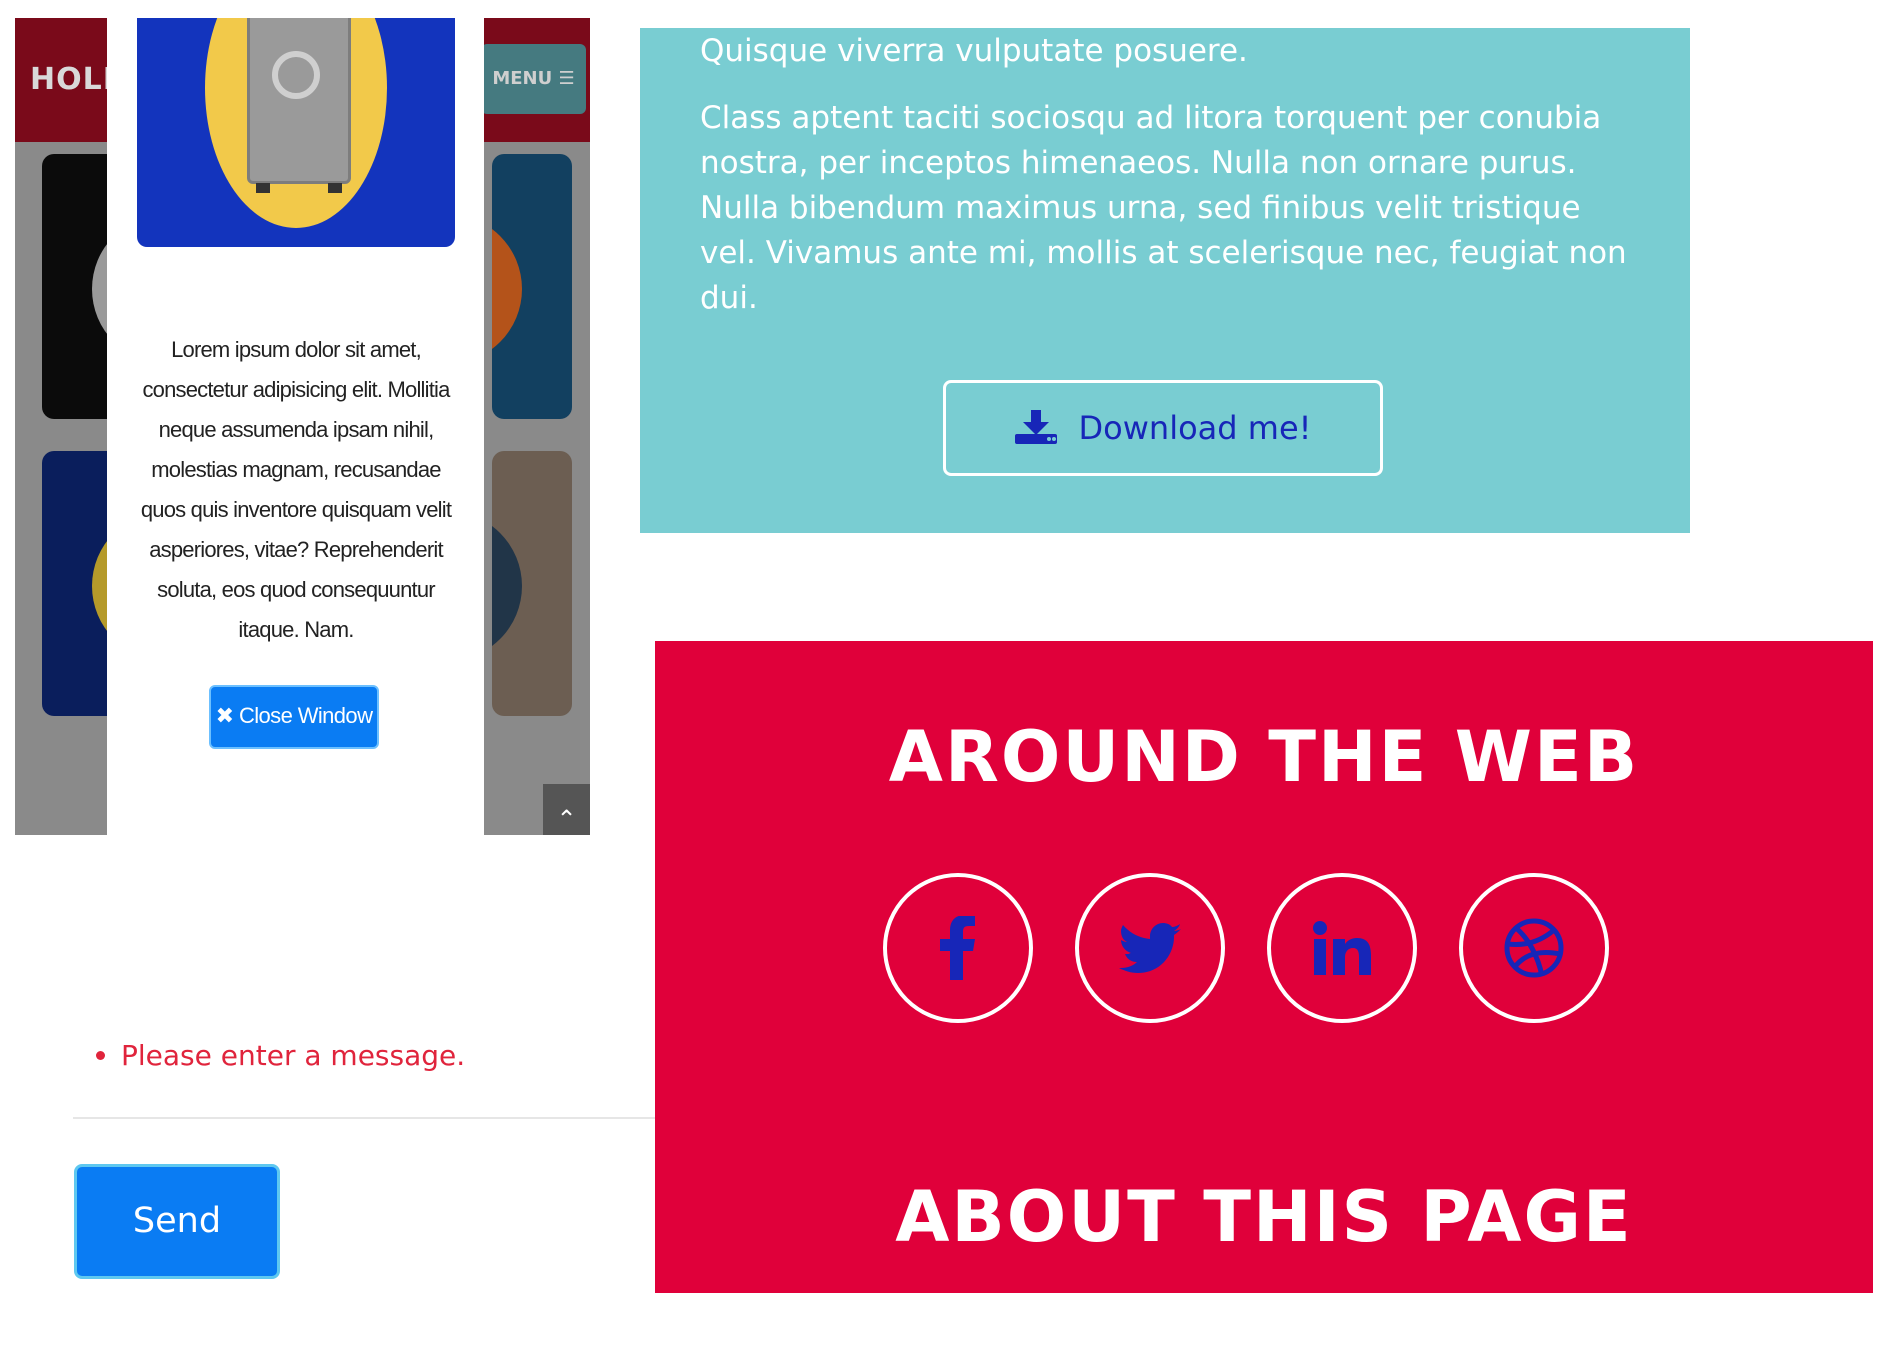 This screenshot has width=1898, height=1367. I want to click on form-error-item: Please enter a message., so click(280, 1056).